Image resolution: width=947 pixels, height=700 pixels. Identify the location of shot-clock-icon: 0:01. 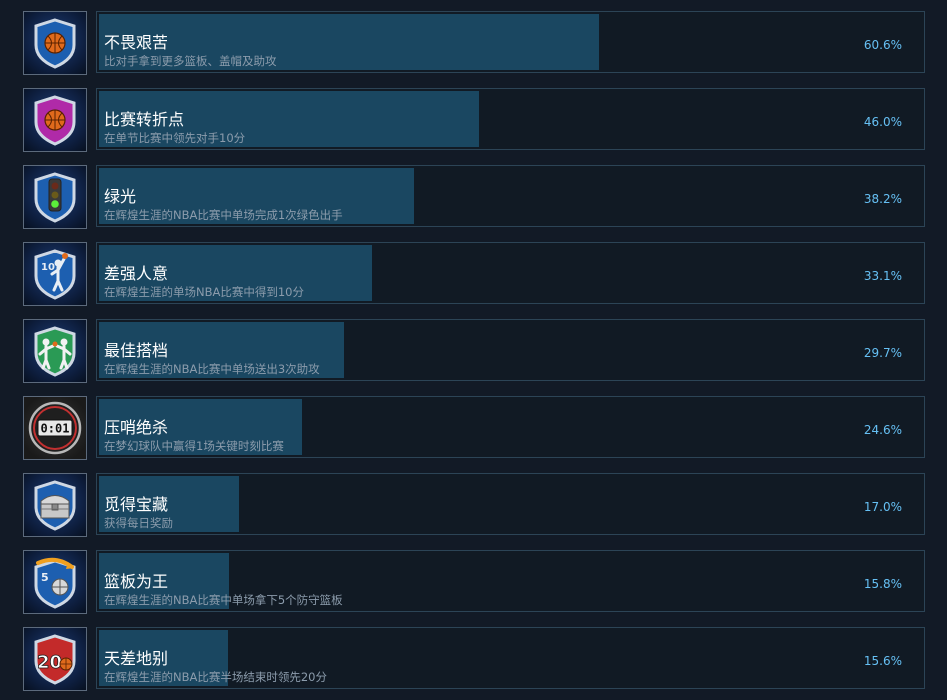
(55, 428).